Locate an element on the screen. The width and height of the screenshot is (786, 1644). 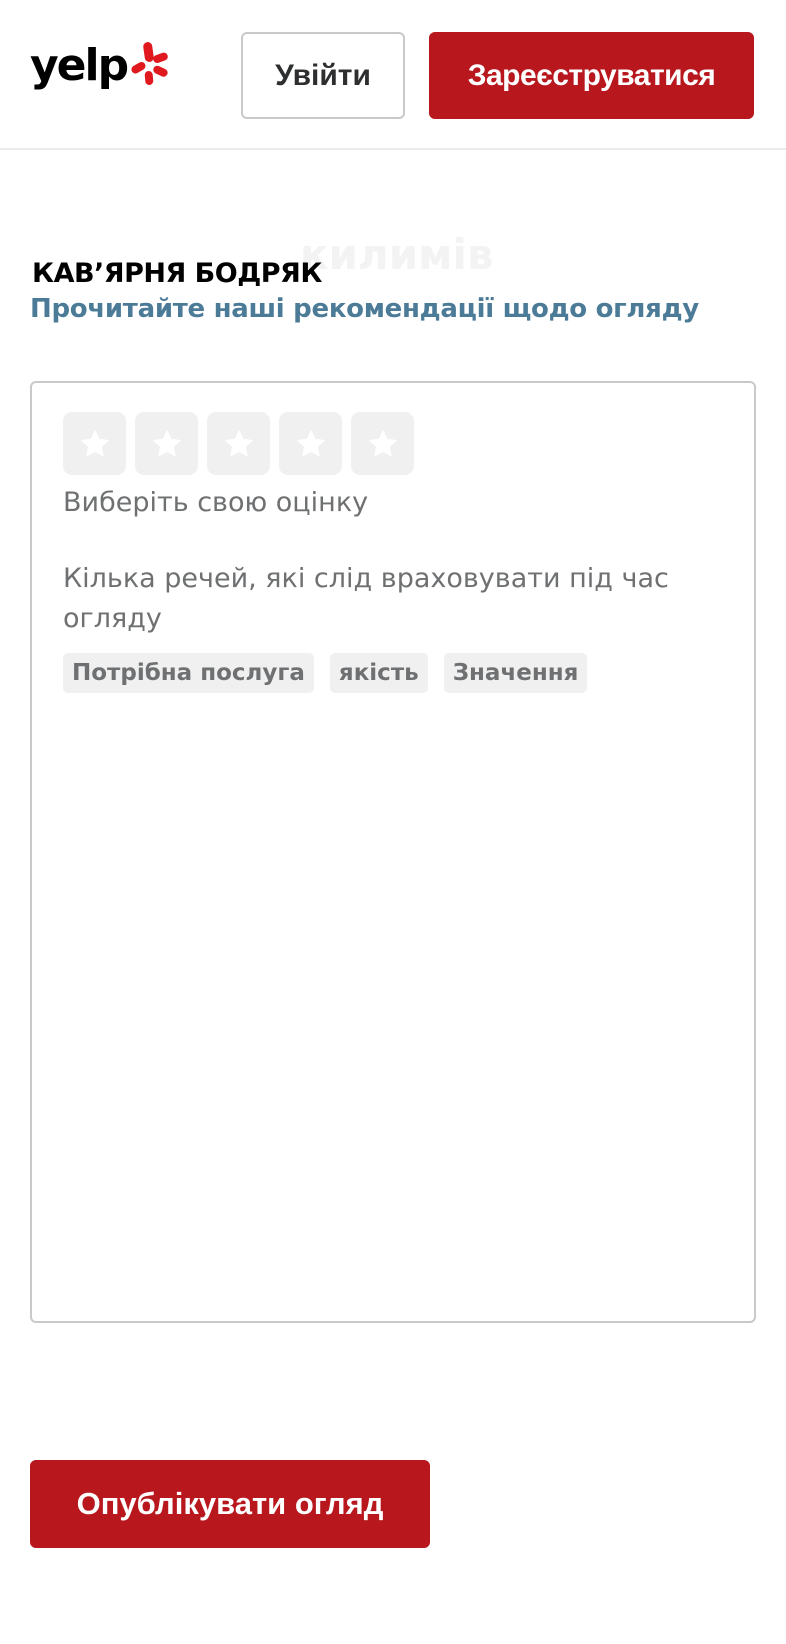
post-review-button: Опублікувати огляд is located at coordinates (230, 1504).